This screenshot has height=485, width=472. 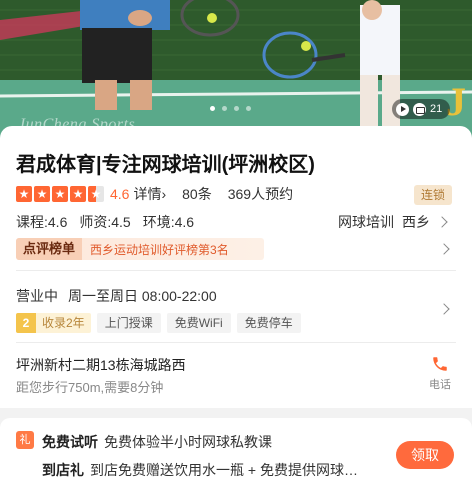 What do you see at coordinates (70, 442) in the screenshot?
I see `trial-title: 免费试听` at bounding box center [70, 442].